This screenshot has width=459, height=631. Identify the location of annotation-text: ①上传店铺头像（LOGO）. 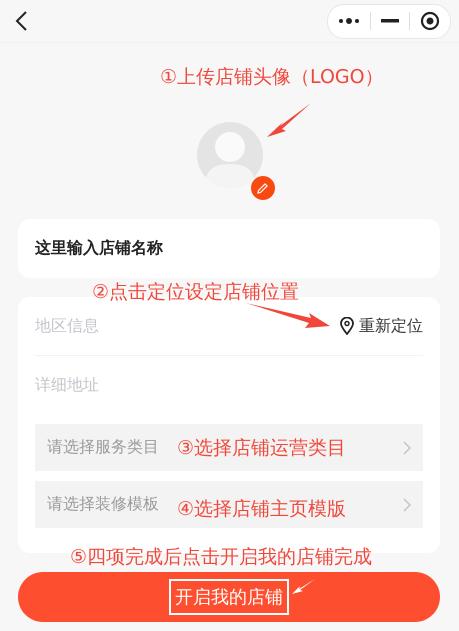
(272, 77).